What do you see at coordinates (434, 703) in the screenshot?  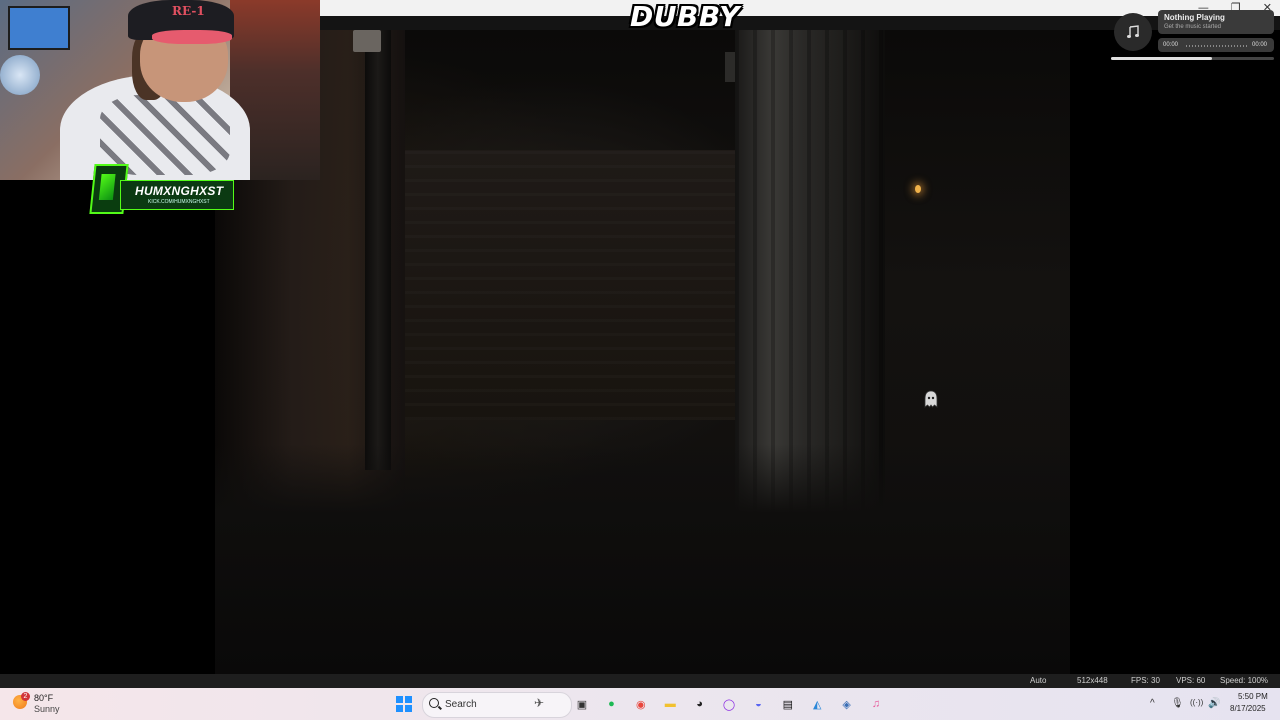 I see `search-icon` at bounding box center [434, 703].